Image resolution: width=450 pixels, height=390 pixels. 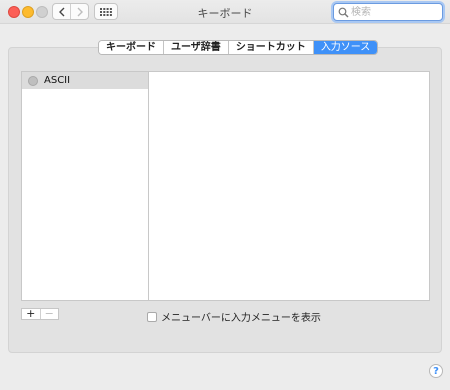 What do you see at coordinates (394, 12) in the screenshot?
I see `search-input` at bounding box center [394, 12].